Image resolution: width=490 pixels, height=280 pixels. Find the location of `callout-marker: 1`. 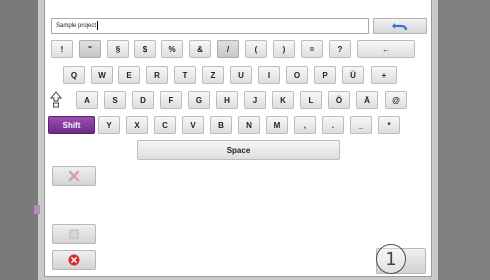

callout-marker: 1 is located at coordinates (391, 259).